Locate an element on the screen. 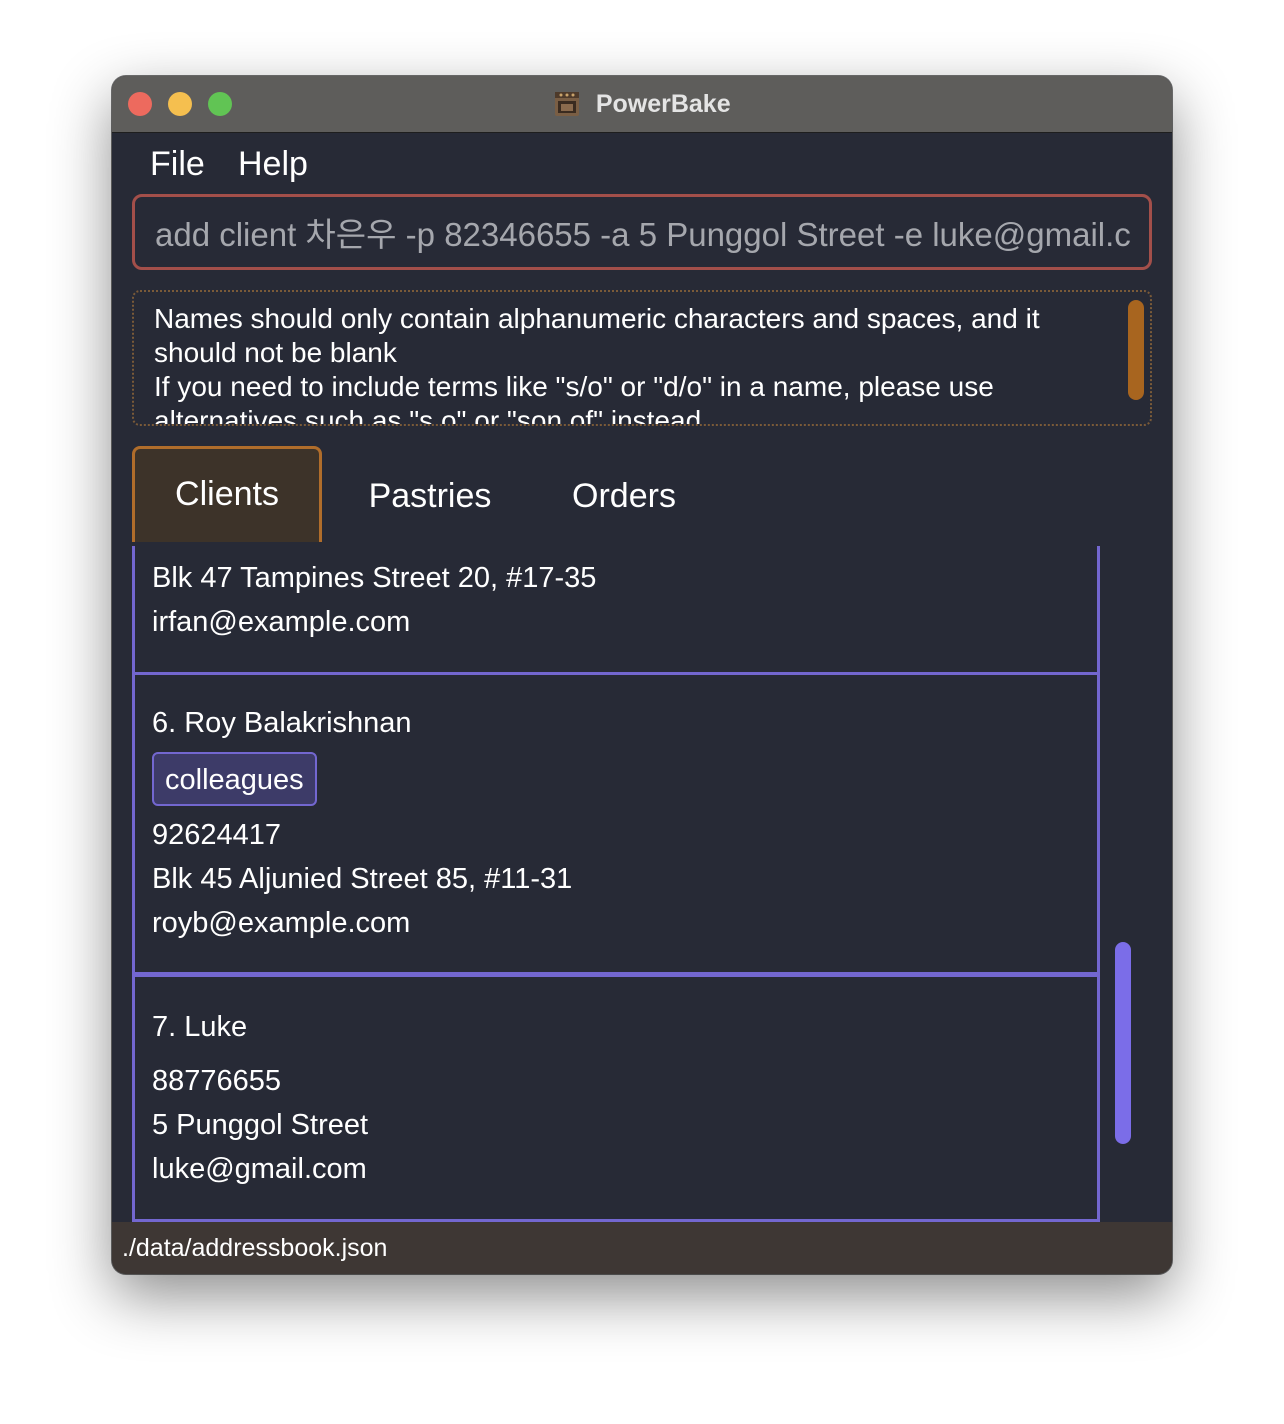 The image size is (1284, 1424). client-email: irfan@example.com is located at coordinates (281, 622).